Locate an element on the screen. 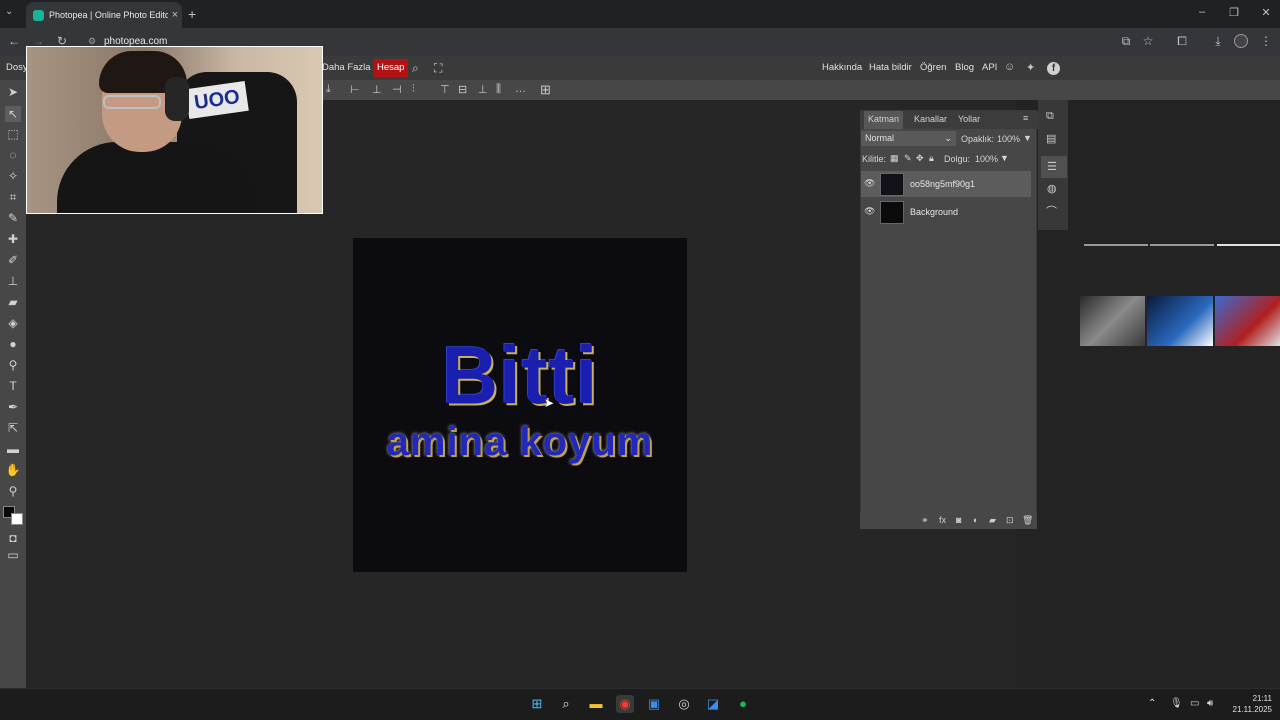 Image resolution: width=1280 pixels, height=720 pixels. opacity-value: 100% is located at coordinates (1008, 139).